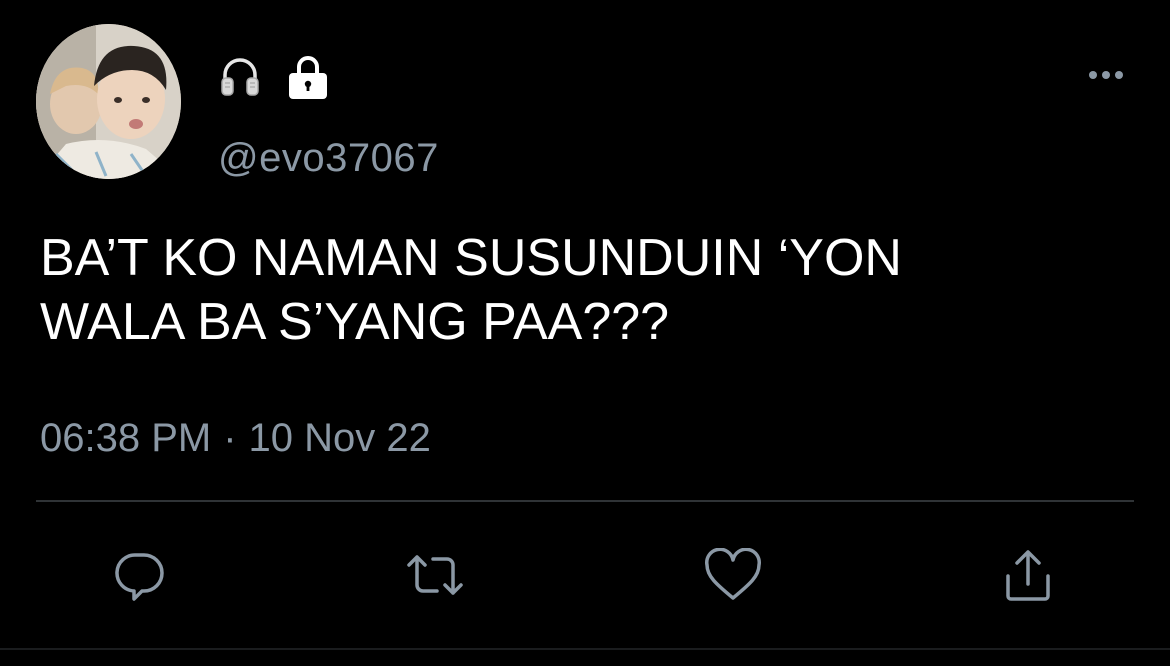 Image resolution: width=1170 pixels, height=666 pixels. Describe the element at coordinates (585, 501) in the screenshot. I see `divider` at that location.